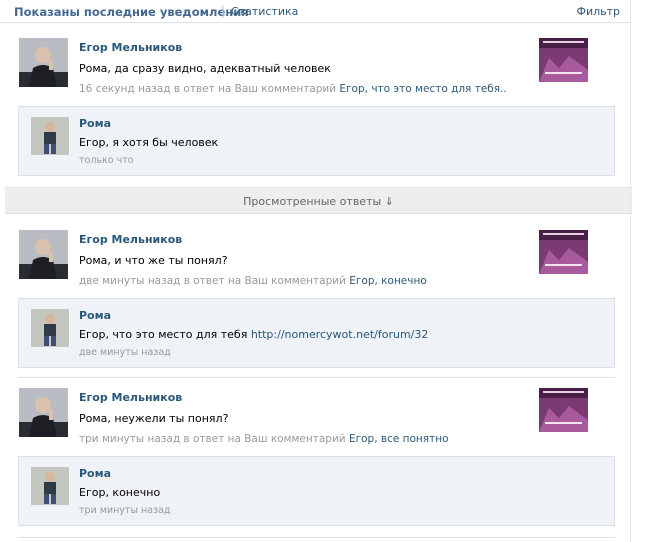 The image size is (649, 542). What do you see at coordinates (340, 334) in the screenshot?
I see `forum-link: http://nomercywot.net/forum/32` at bounding box center [340, 334].